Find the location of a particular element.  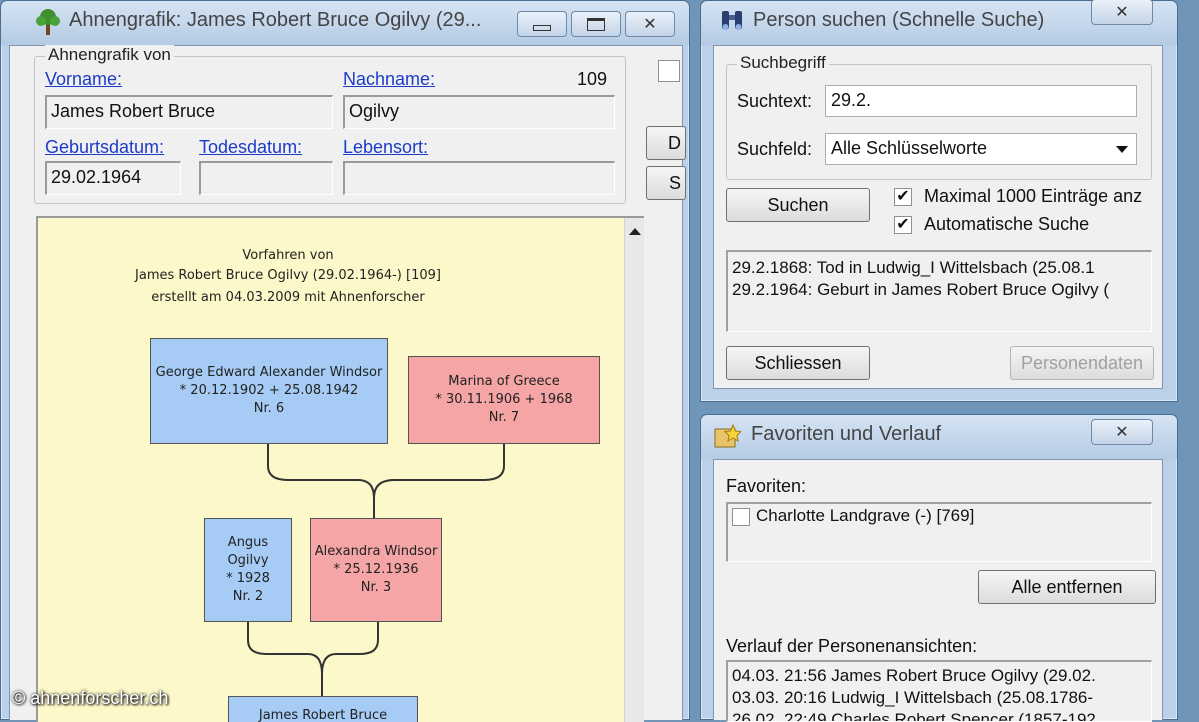

connector-gen1 is located at coordinates (313, 659).